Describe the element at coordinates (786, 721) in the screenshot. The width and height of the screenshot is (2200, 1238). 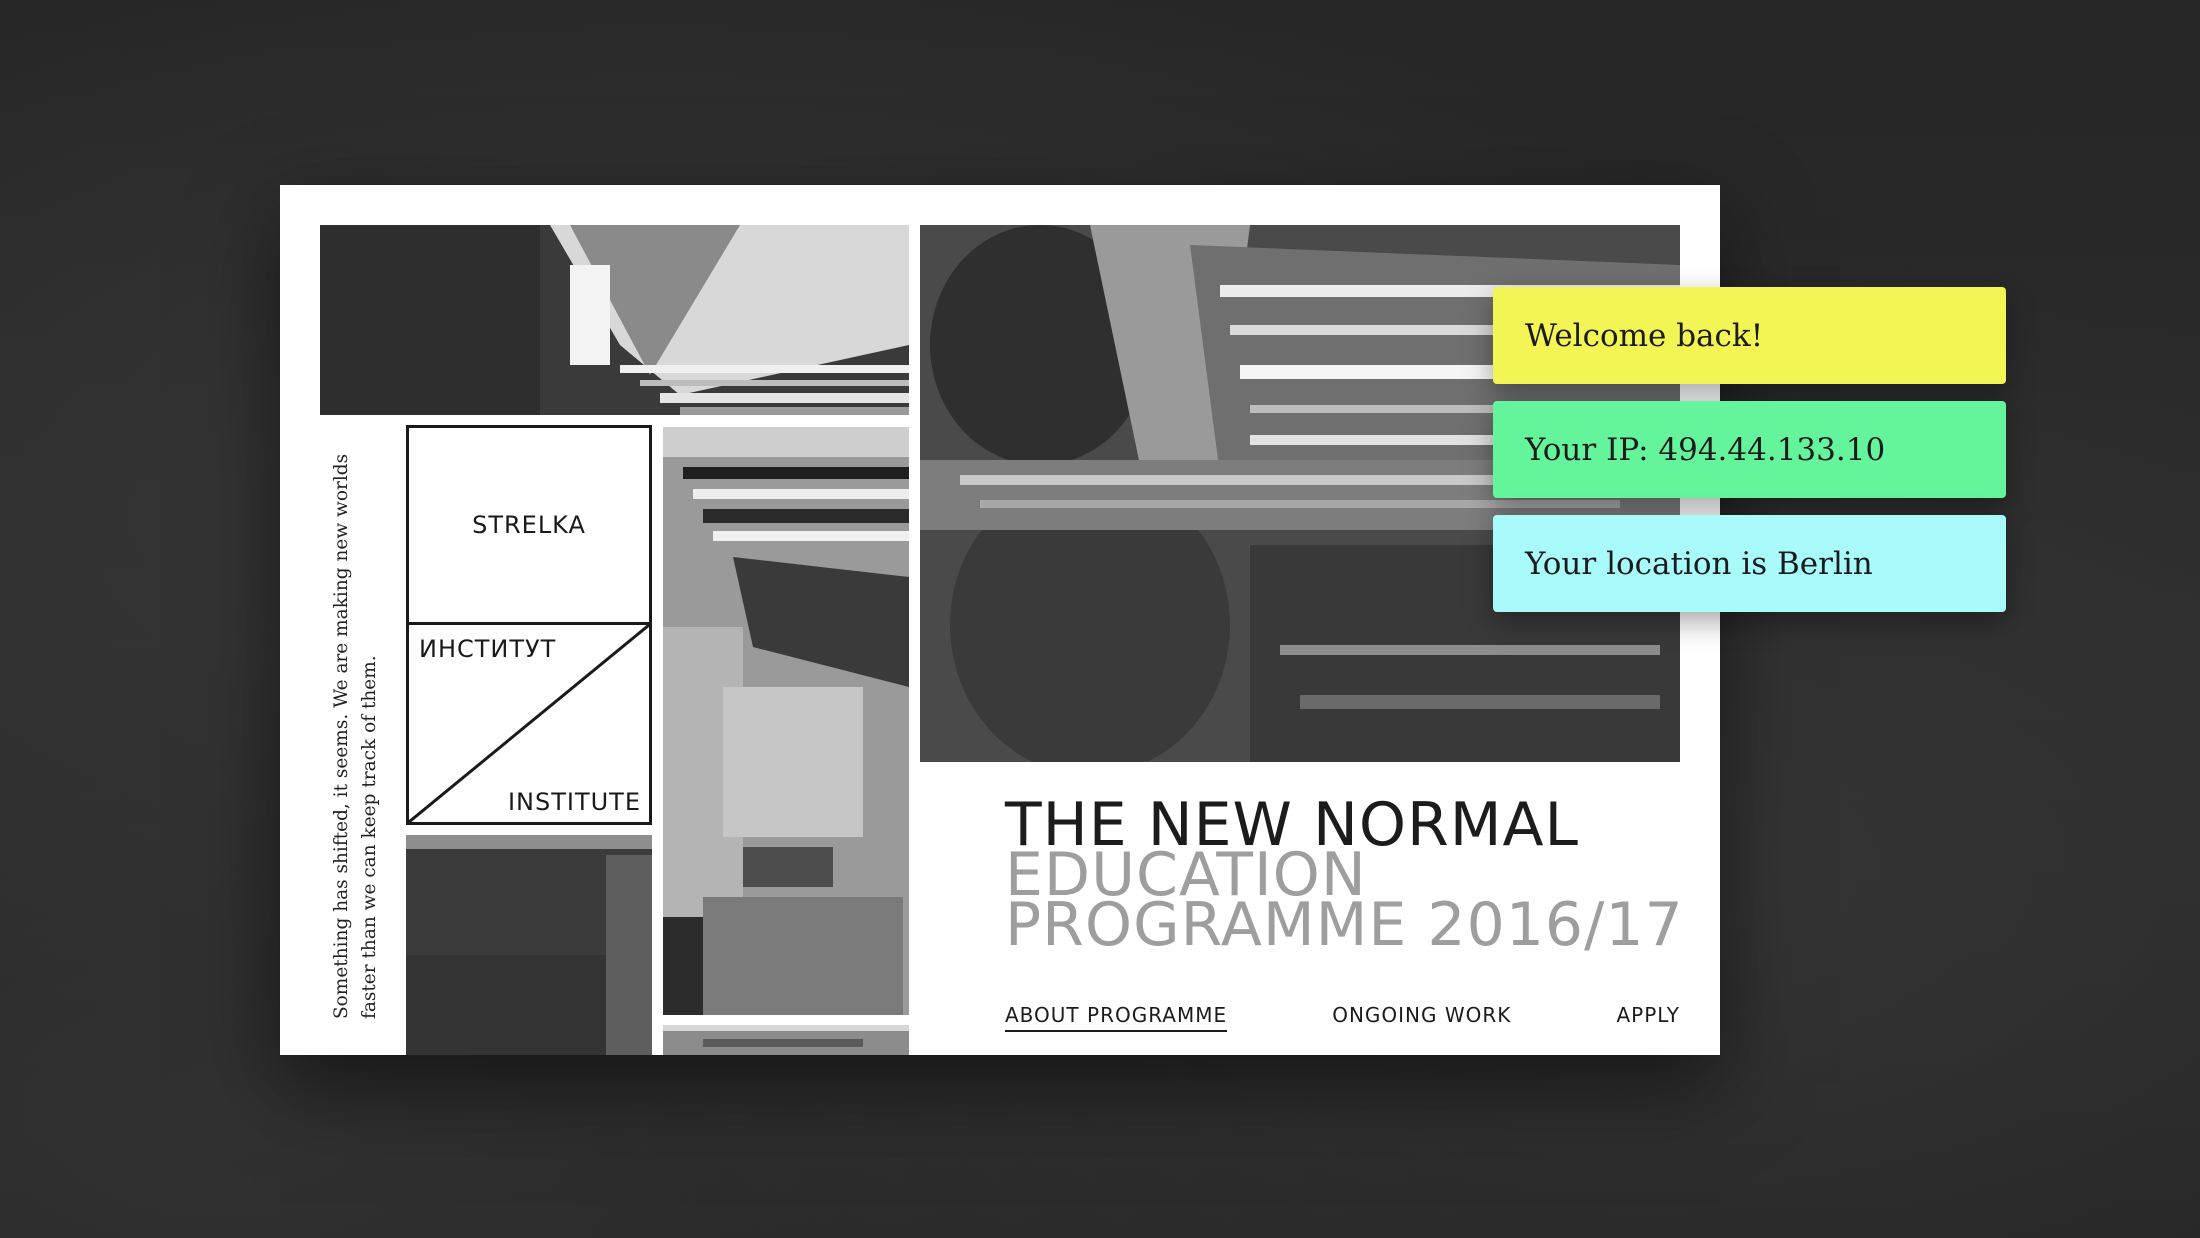
I see `glitch-image-column` at that location.